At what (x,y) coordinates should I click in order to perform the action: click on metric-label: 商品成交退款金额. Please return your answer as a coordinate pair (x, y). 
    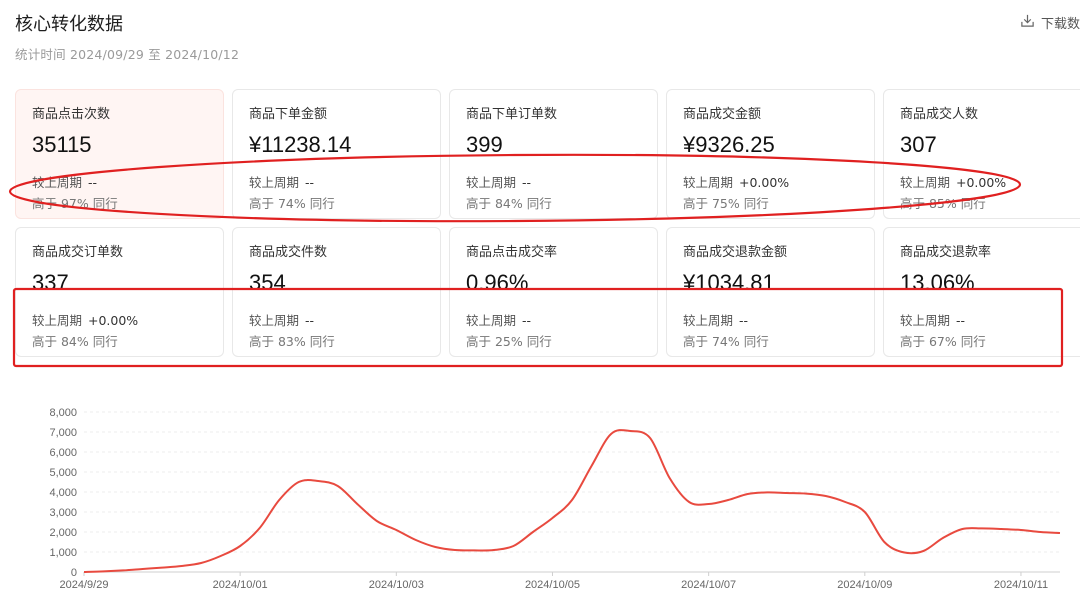
    Looking at the image, I should click on (735, 252).